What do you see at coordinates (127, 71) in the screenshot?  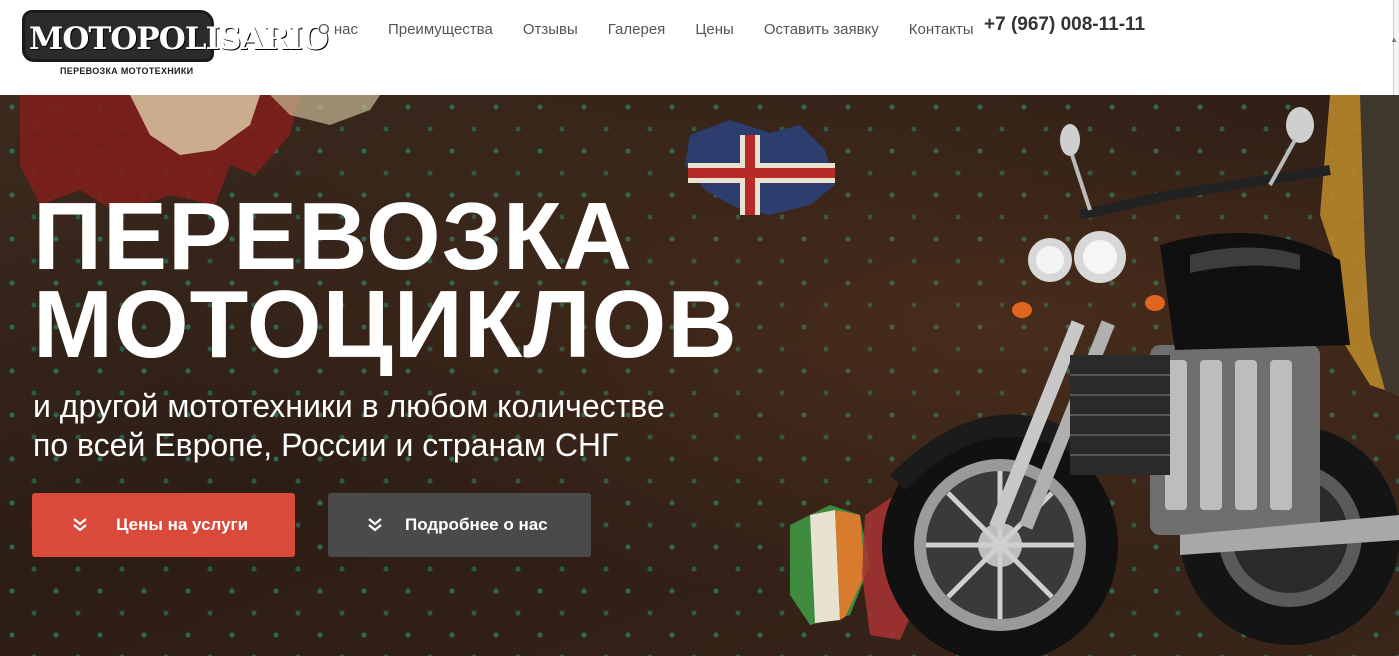 I see `logo-tagline: ПЕРЕВОЗКА МОТОТЕХНИКИ` at bounding box center [127, 71].